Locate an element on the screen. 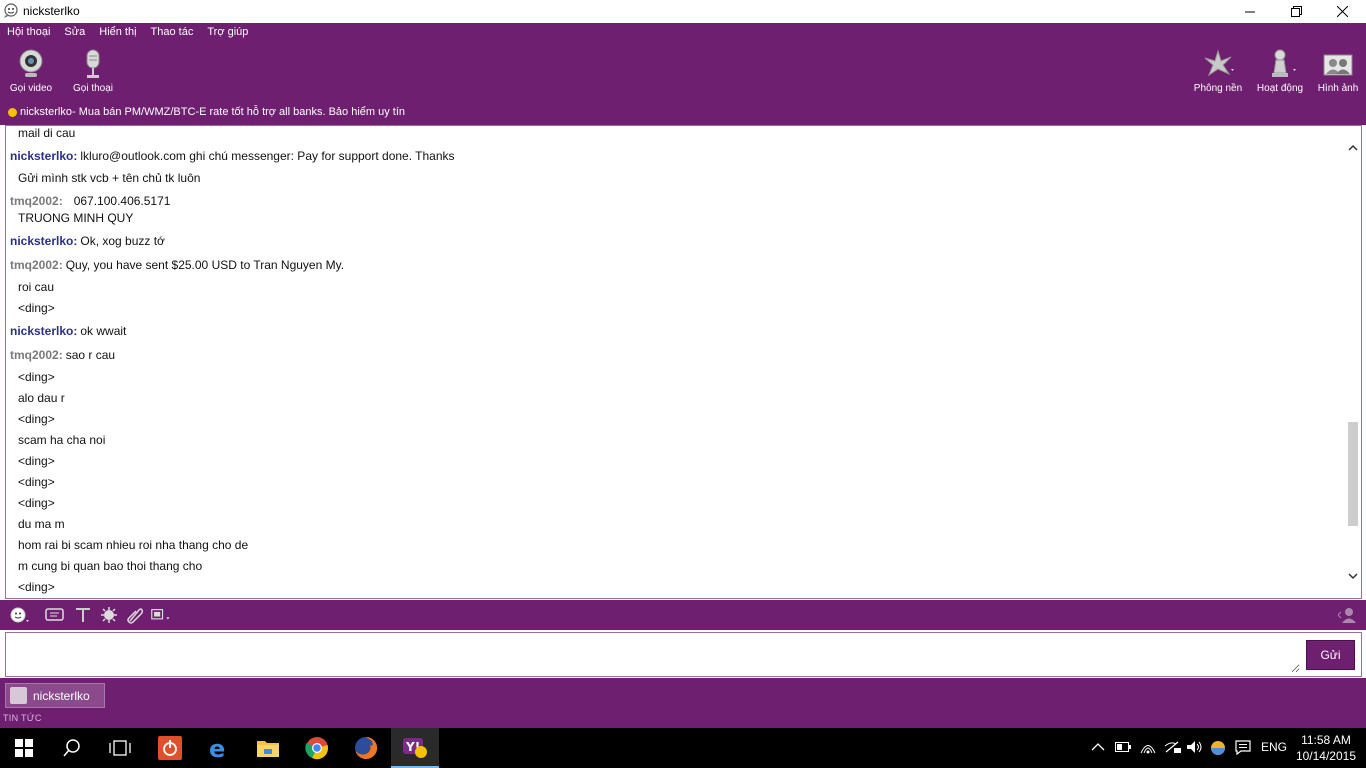 Image resolution: width=1366 pixels, height=768 pixels. online-status-icon is located at coordinates (12, 112).